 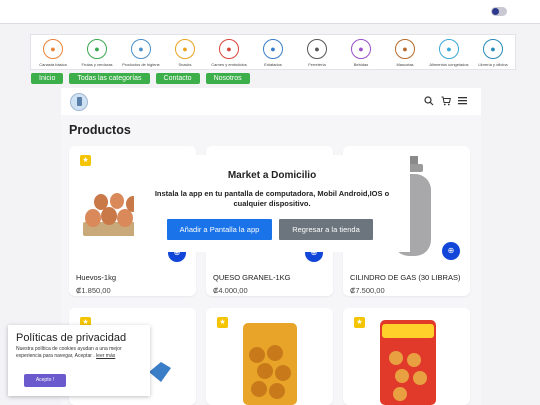 What do you see at coordinates (53, 49) in the screenshot?
I see `basket-icon: ●` at bounding box center [53, 49].